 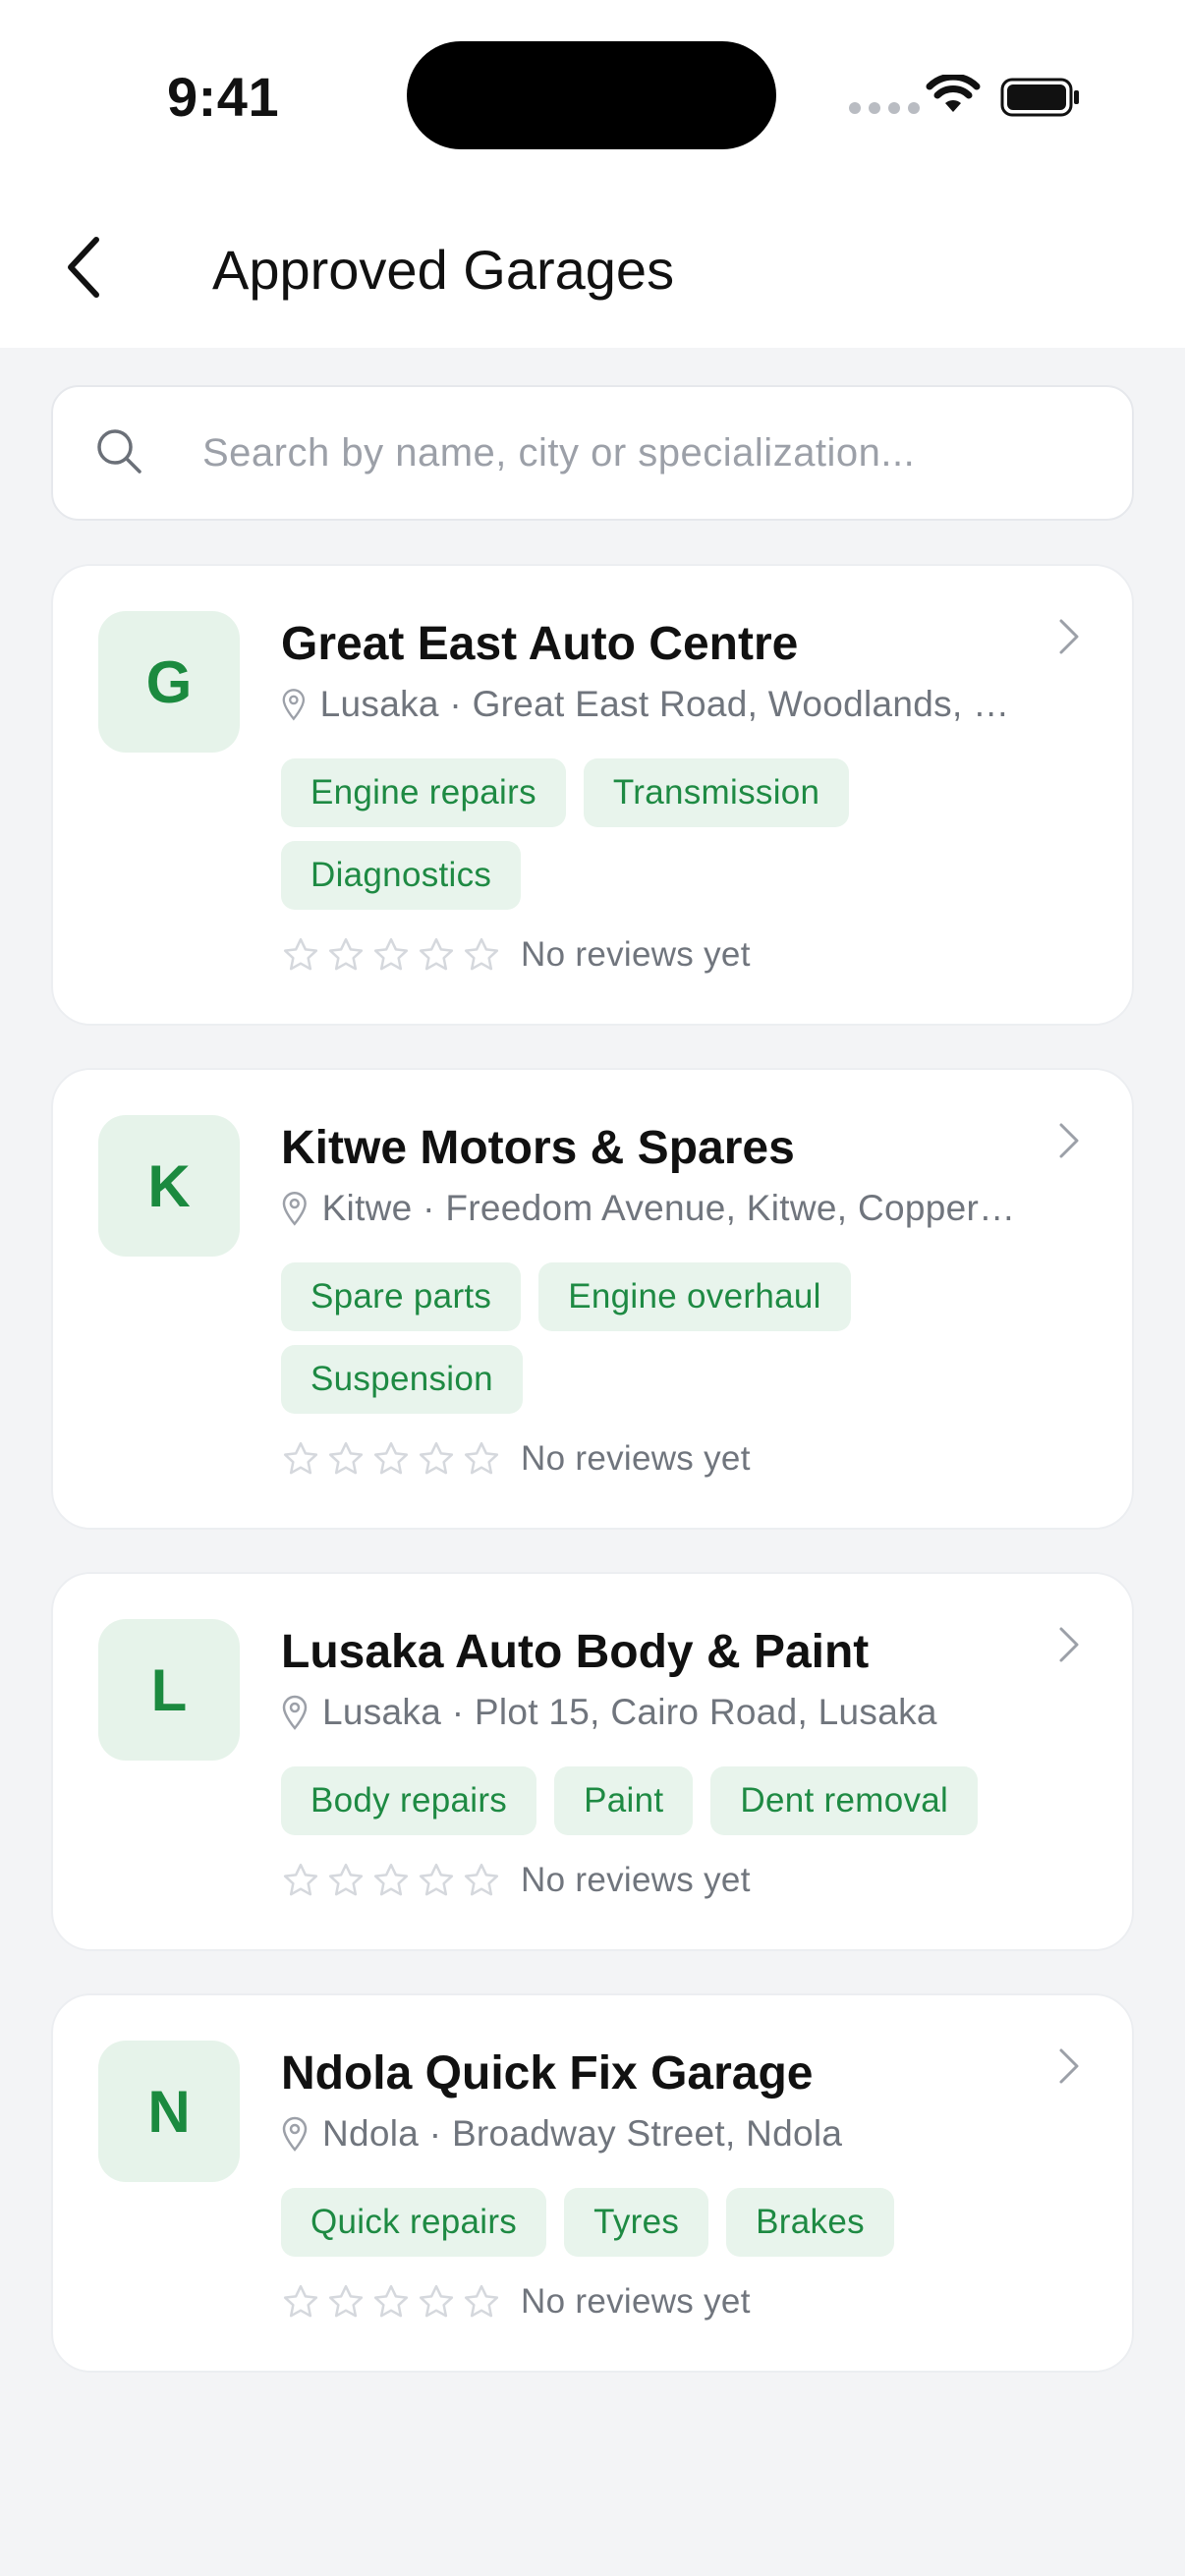 I want to click on specialization-tag: Brakes, so click(x=810, y=2222).